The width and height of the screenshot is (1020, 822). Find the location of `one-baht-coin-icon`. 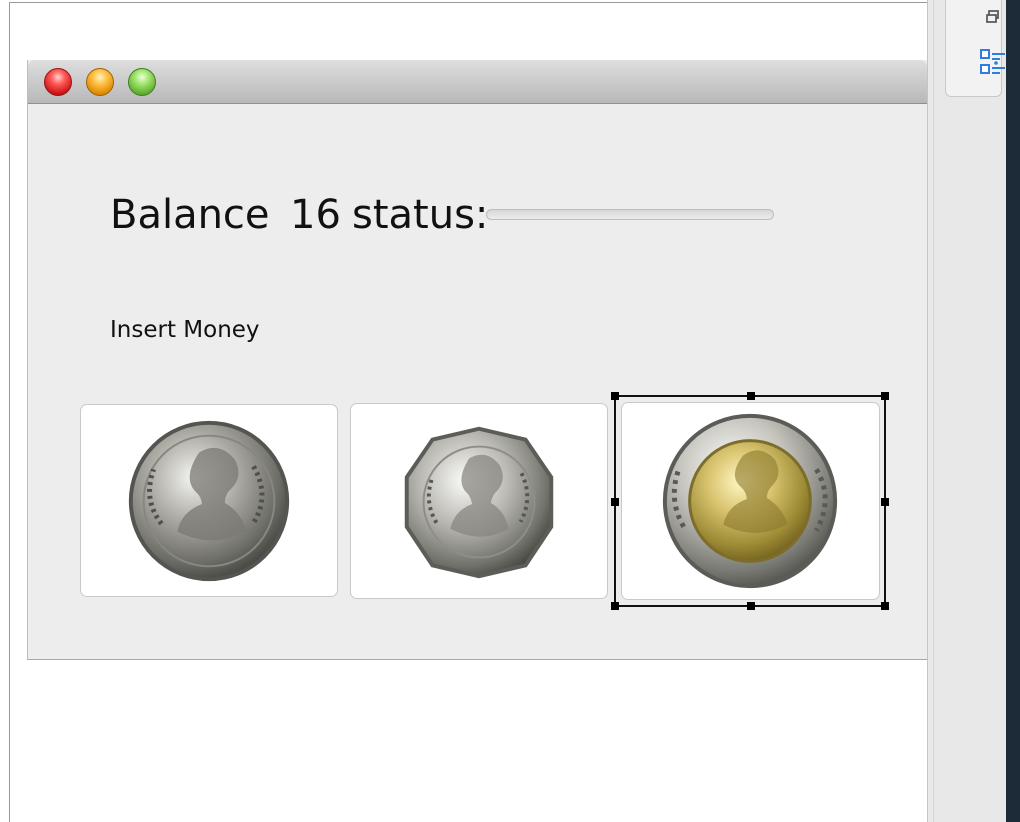

one-baht-coin-icon is located at coordinates (209, 501).